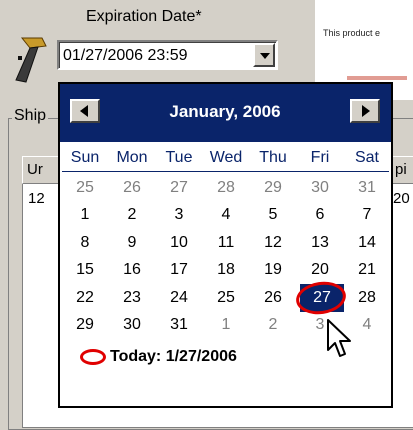 This screenshot has width=413, height=430. I want to click on expiration-date-label: Expiration Date*, so click(144, 16).